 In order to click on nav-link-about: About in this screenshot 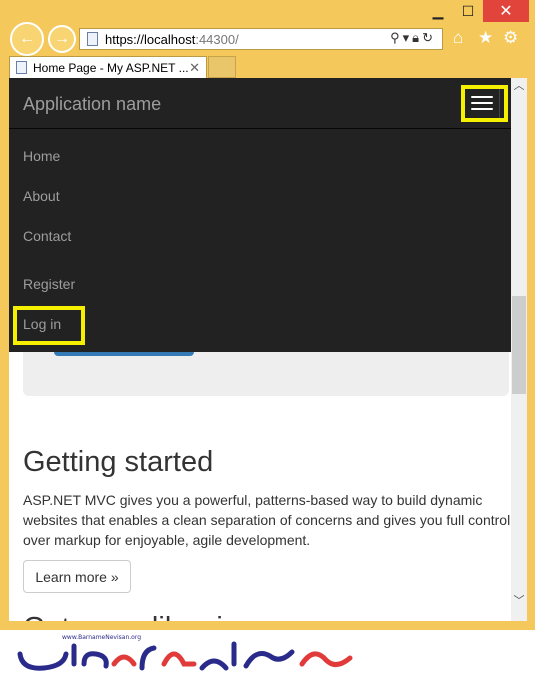, I will do `click(41, 196)`.